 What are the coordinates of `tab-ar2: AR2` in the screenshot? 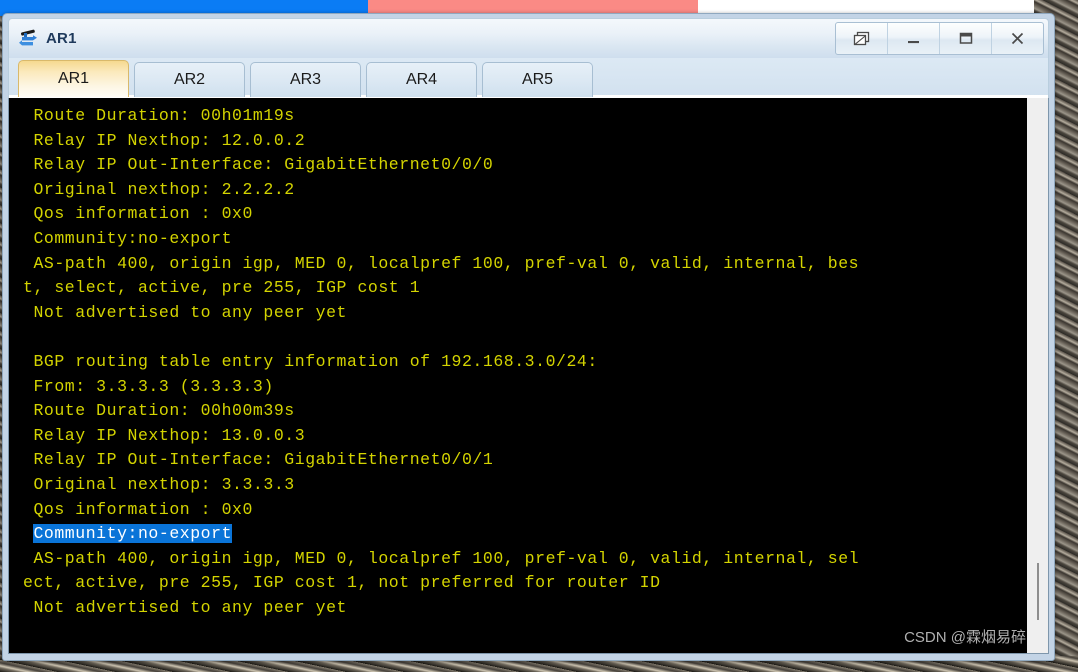 It's located at (189, 79).